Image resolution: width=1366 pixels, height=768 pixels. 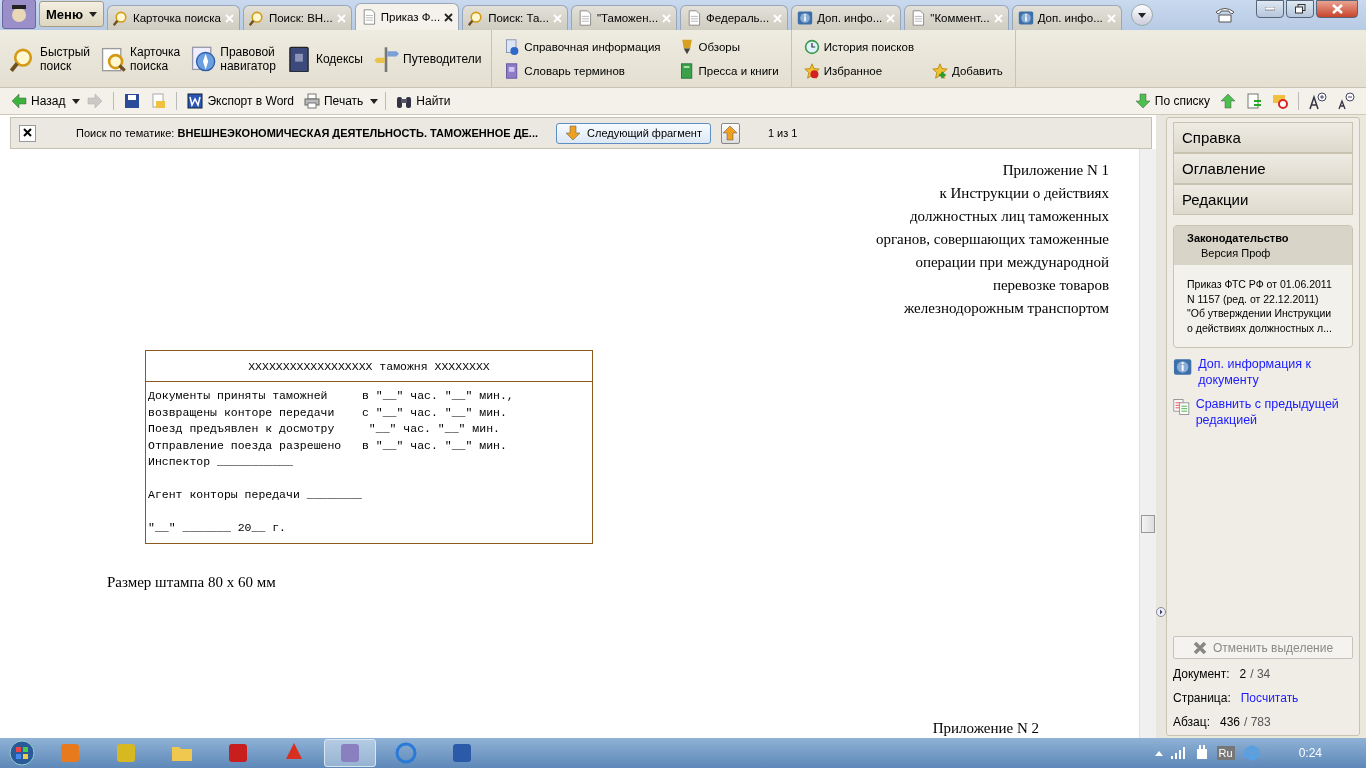 What do you see at coordinates (240, 101) in the screenshot?
I see `export-word-button: Экспорт в Word` at bounding box center [240, 101].